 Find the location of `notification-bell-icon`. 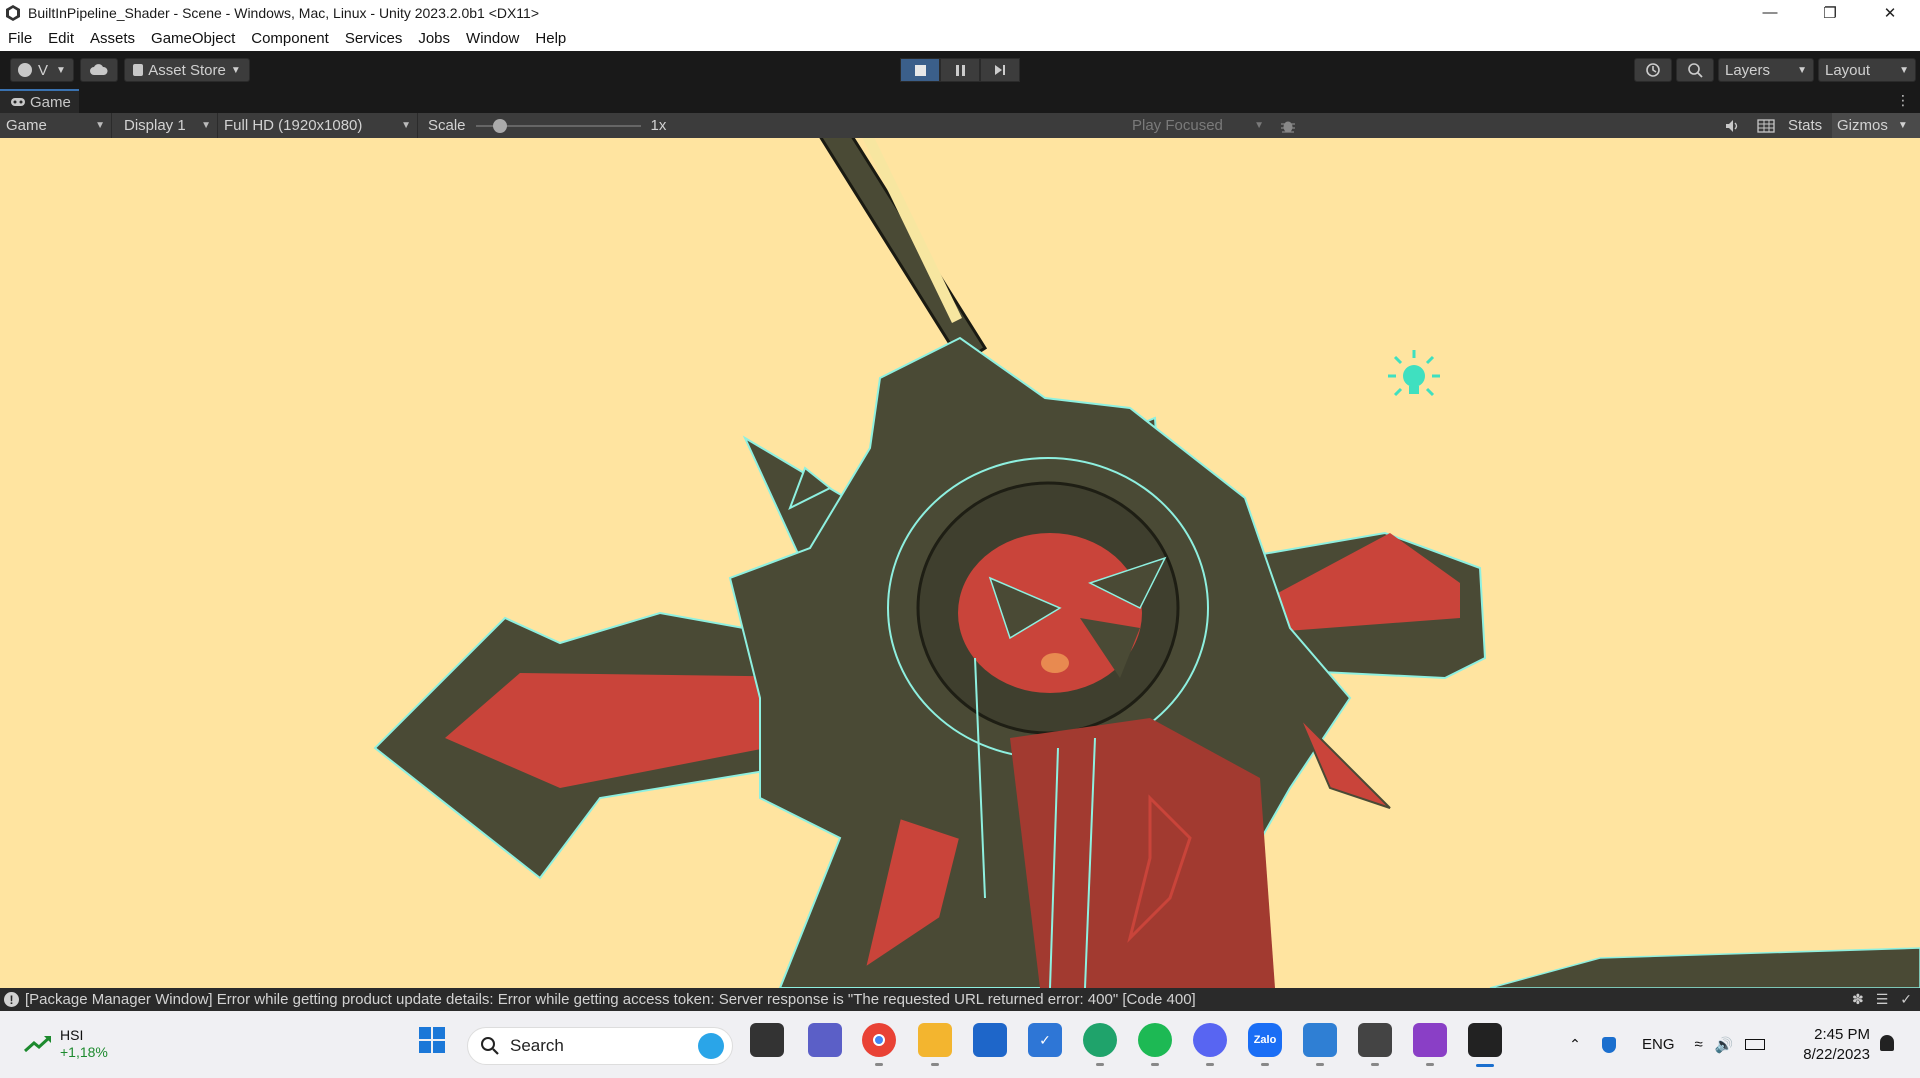

notification-bell-icon is located at coordinates (1887, 1043).